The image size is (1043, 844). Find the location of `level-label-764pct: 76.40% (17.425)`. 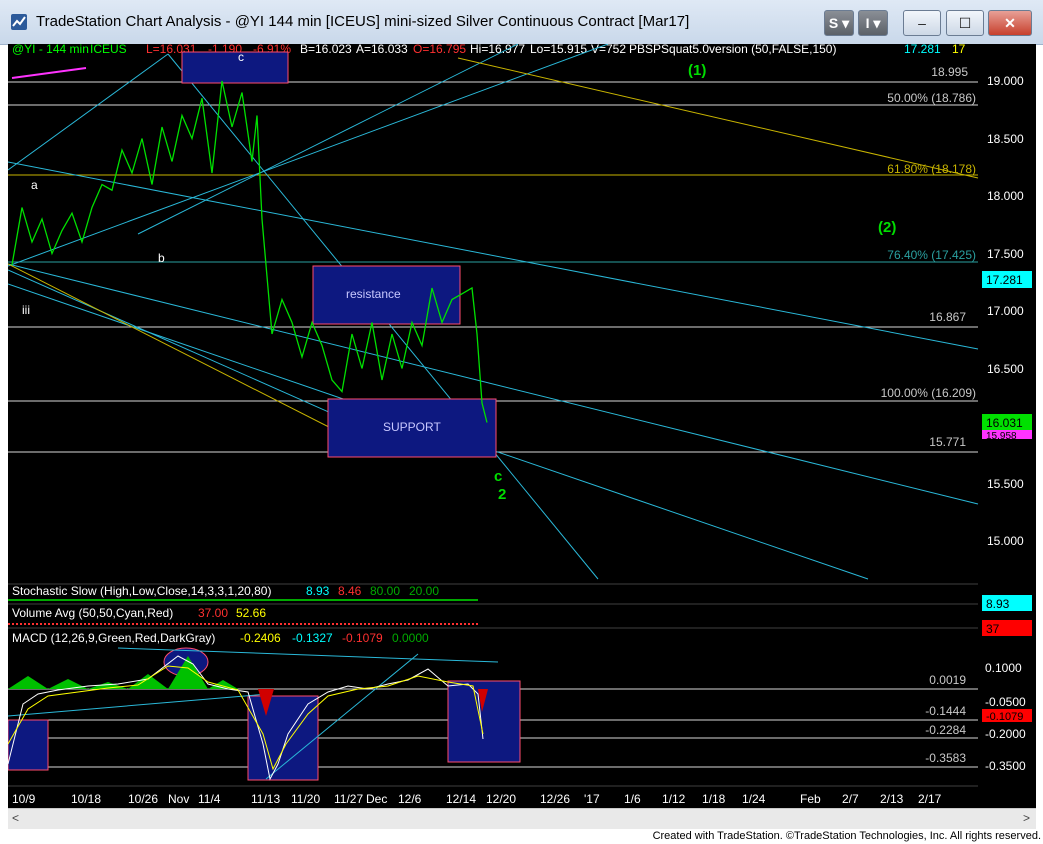

level-label-764pct: 76.40% (17.425) is located at coordinates (931, 255).